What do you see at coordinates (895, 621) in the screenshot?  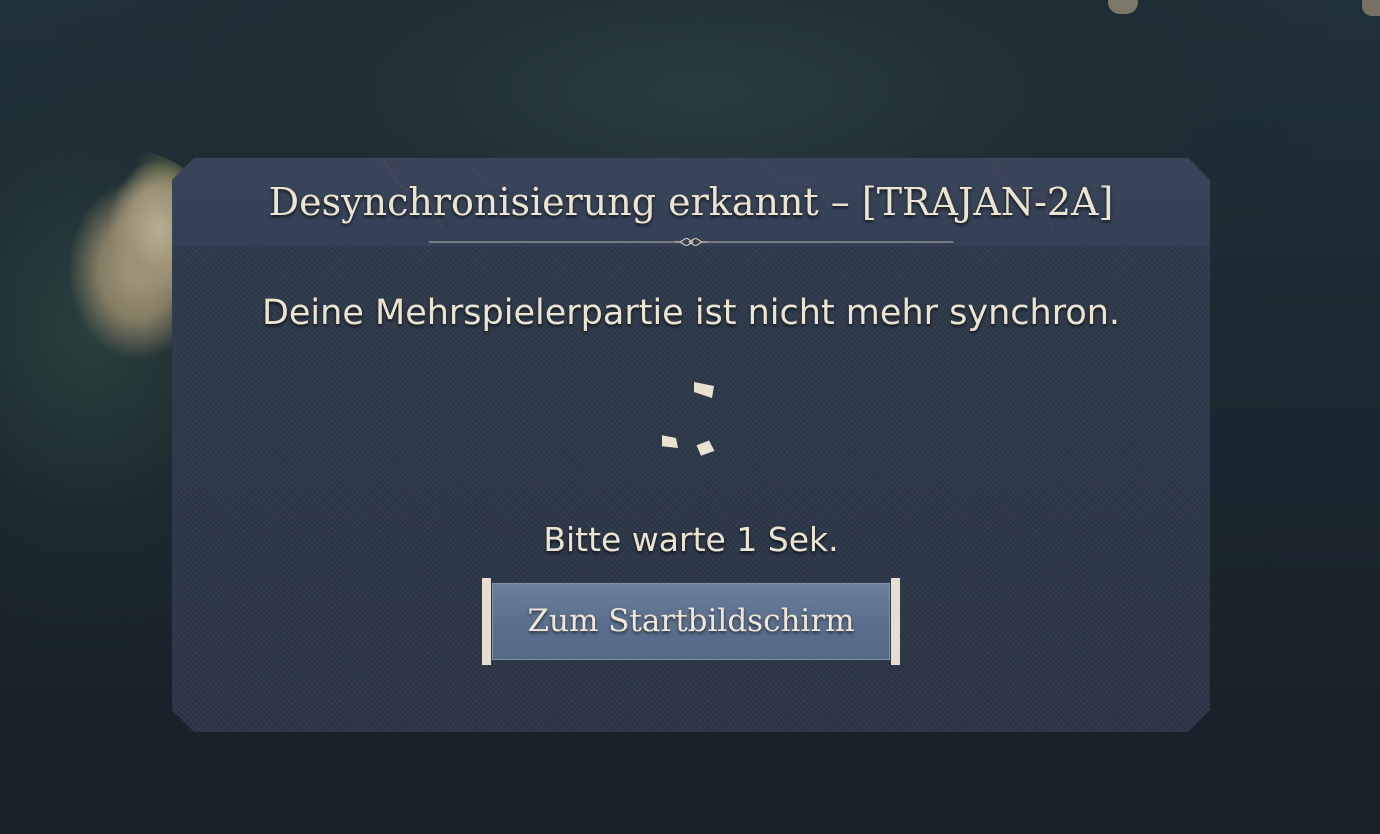 I see `button-right-bracket` at bounding box center [895, 621].